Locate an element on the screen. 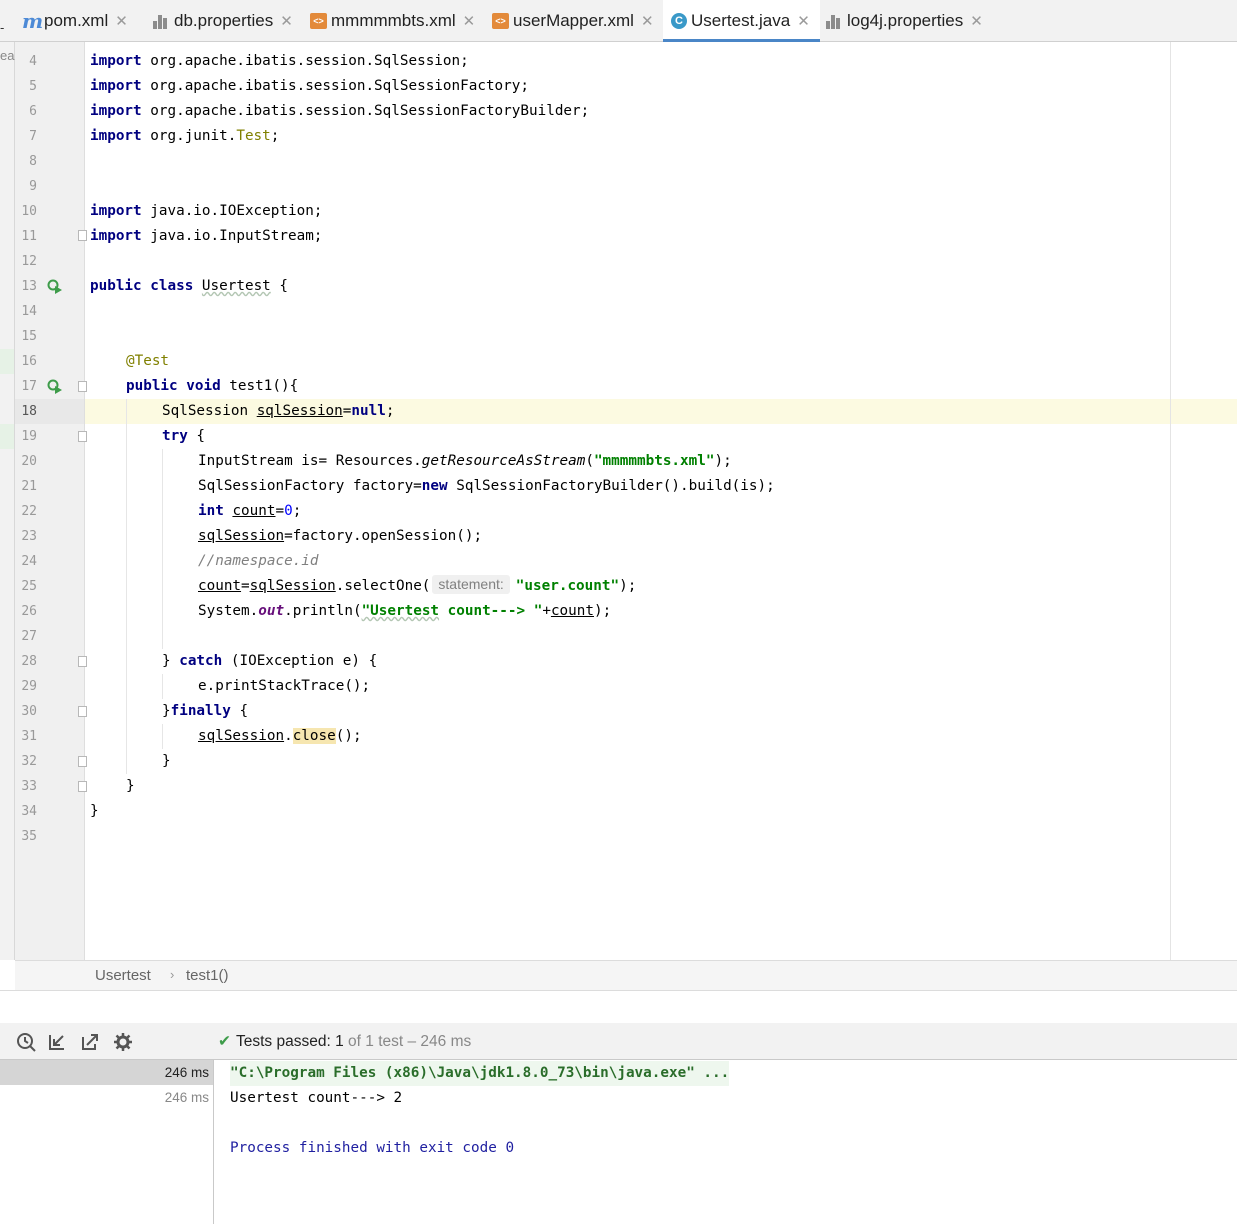  tab-label: mmmmmbts.xml is located at coordinates (393, 20).